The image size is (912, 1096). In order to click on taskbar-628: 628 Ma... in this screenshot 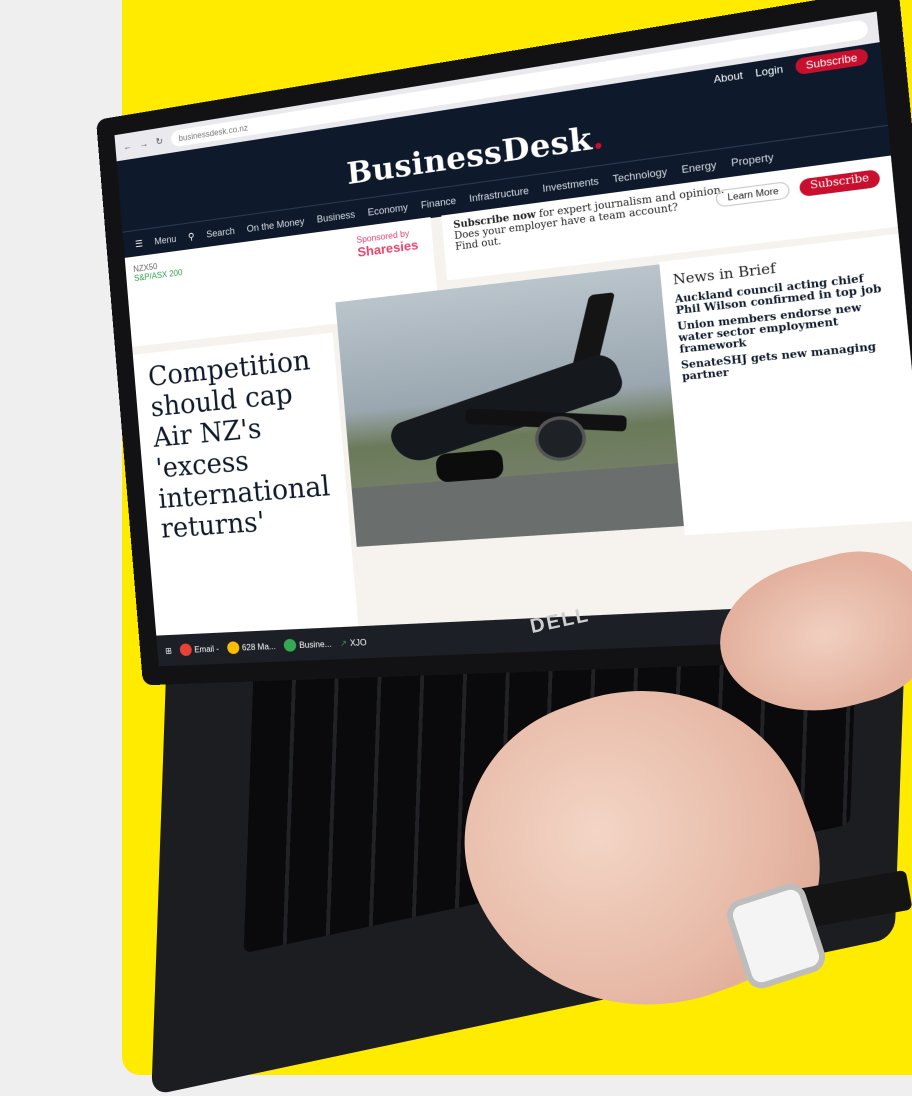, I will do `click(251, 647)`.